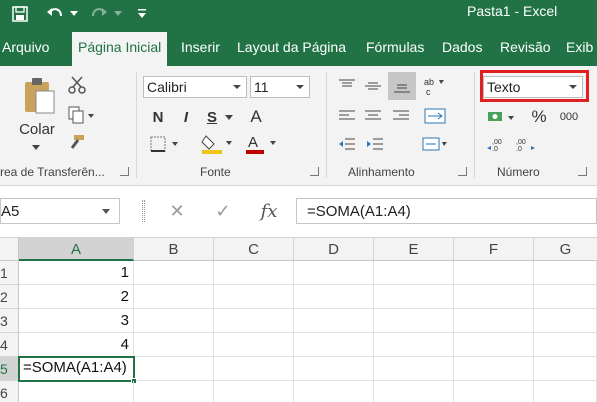 The width and height of the screenshot is (597, 402). I want to click on font-name-select: Calibri, so click(195, 87).